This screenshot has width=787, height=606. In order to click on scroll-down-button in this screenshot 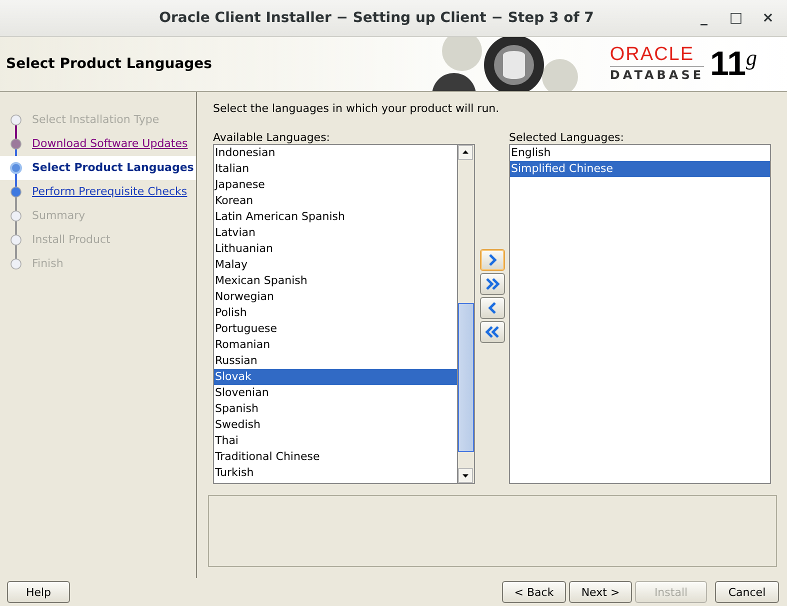, I will do `click(465, 475)`.